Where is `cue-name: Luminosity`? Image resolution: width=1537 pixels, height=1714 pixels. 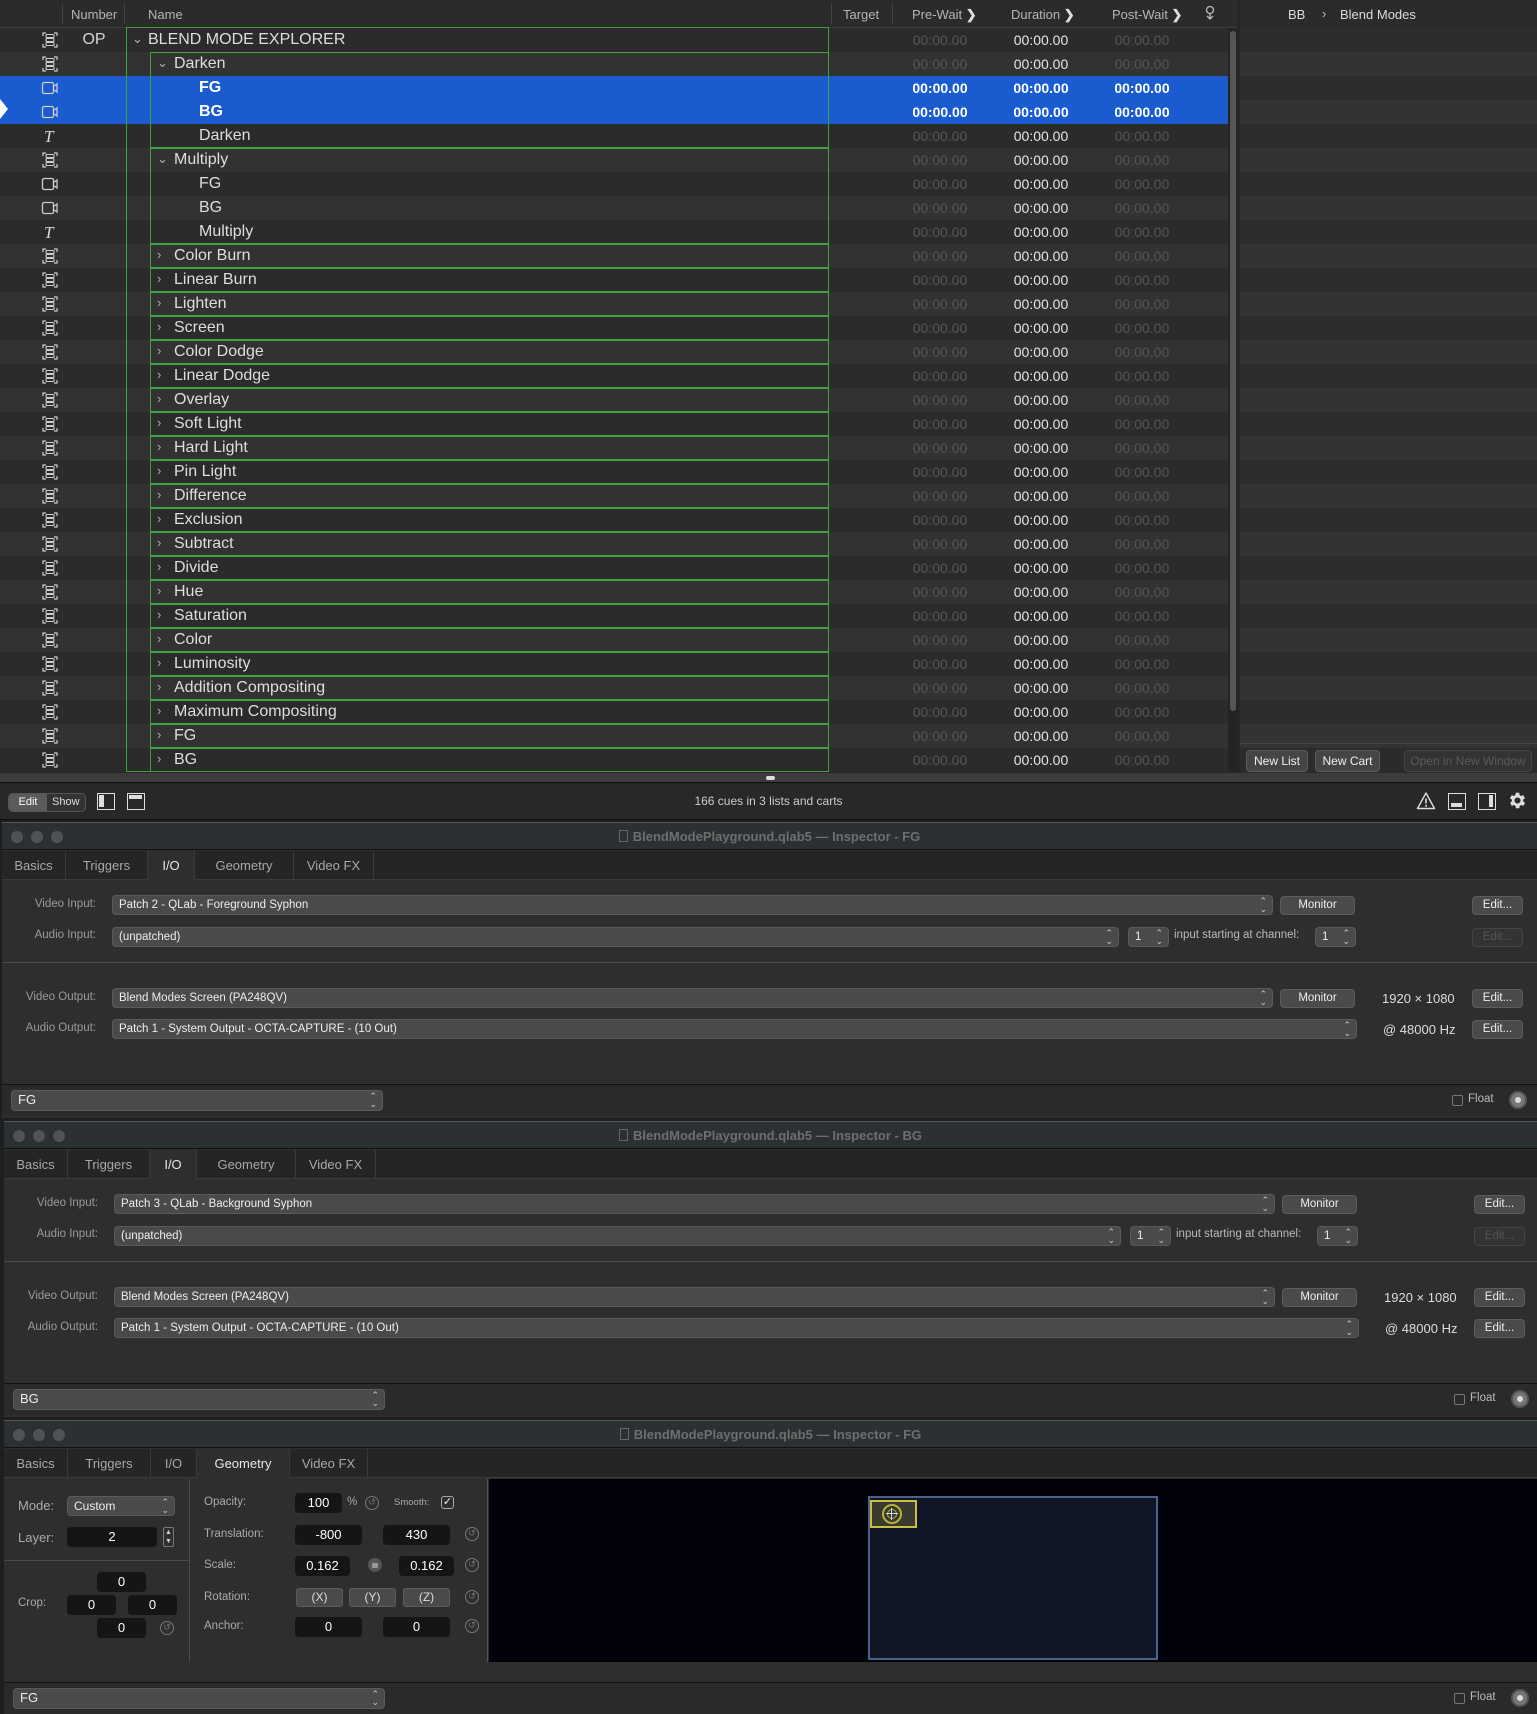 cue-name: Luminosity is located at coordinates (212, 664).